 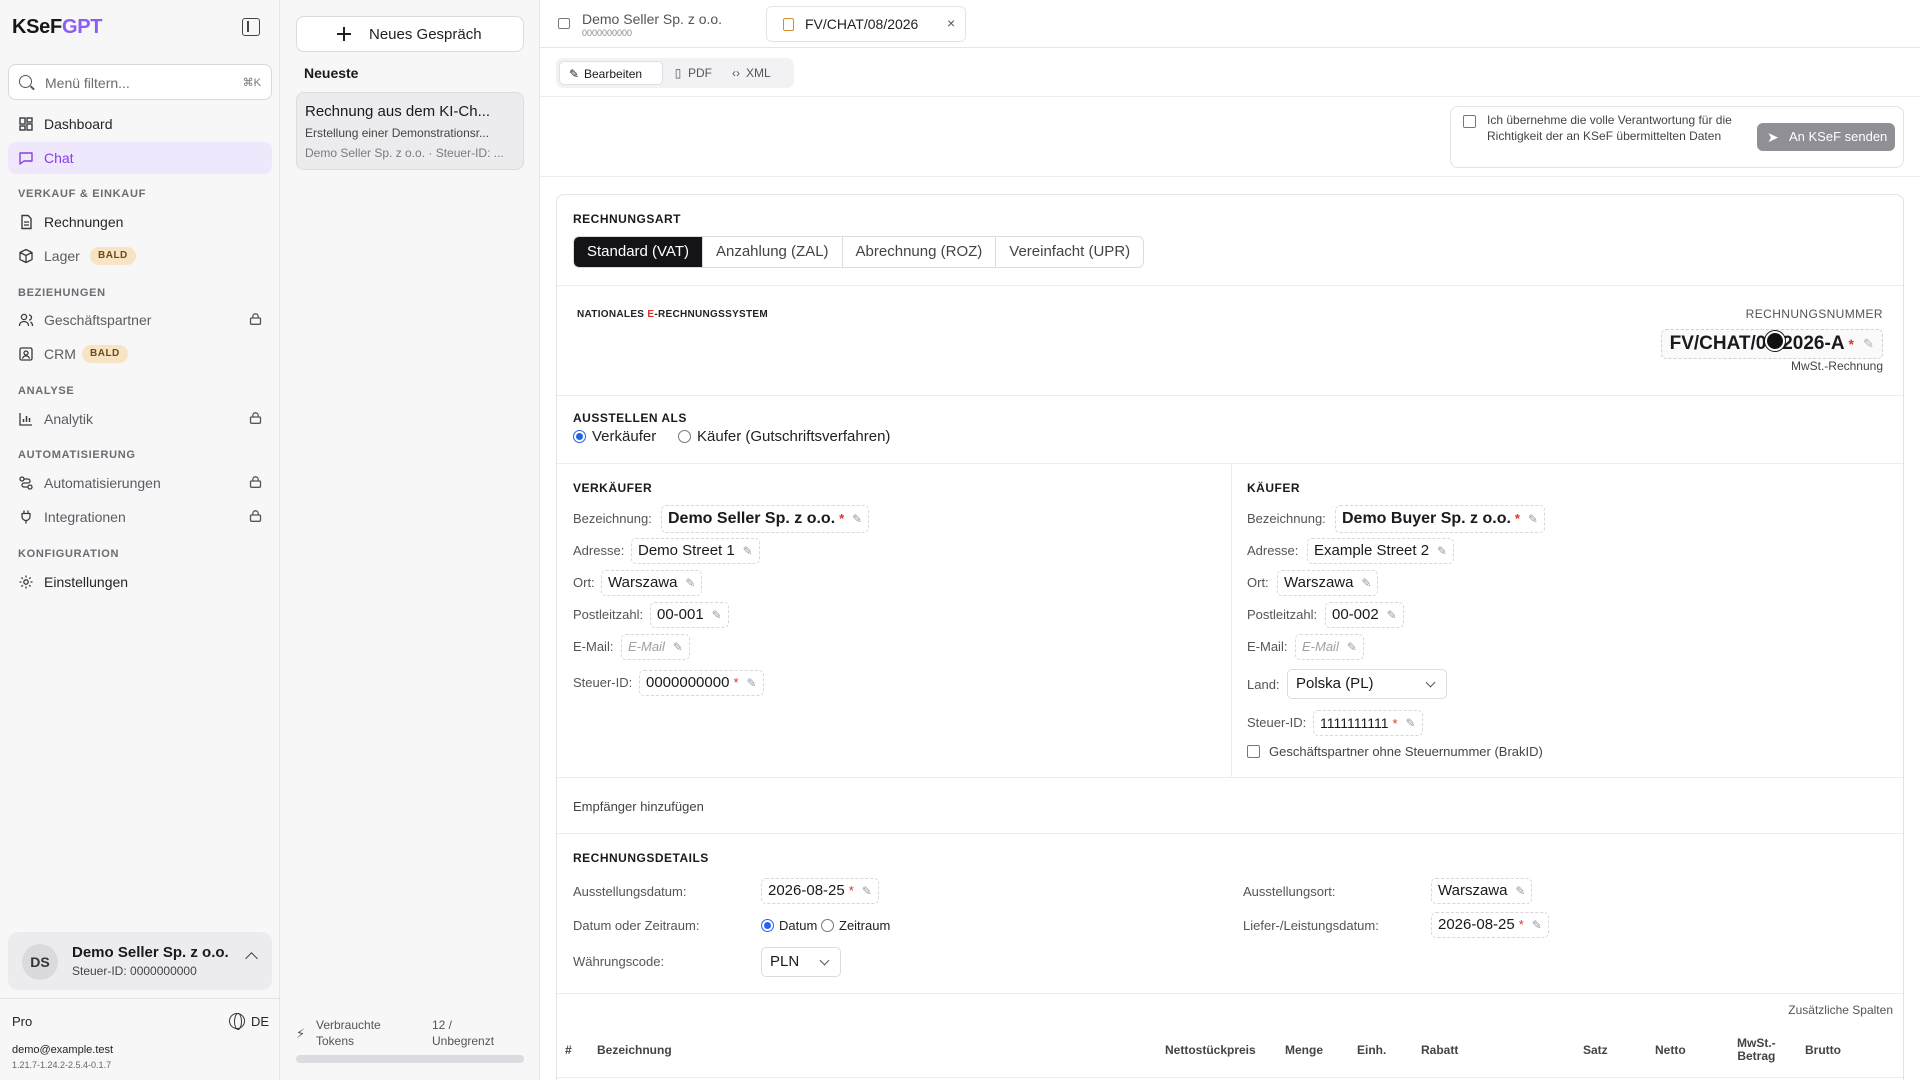 What do you see at coordinates (1329, 647) in the screenshot?
I see `buyer-email-field: E-Mail ✎` at bounding box center [1329, 647].